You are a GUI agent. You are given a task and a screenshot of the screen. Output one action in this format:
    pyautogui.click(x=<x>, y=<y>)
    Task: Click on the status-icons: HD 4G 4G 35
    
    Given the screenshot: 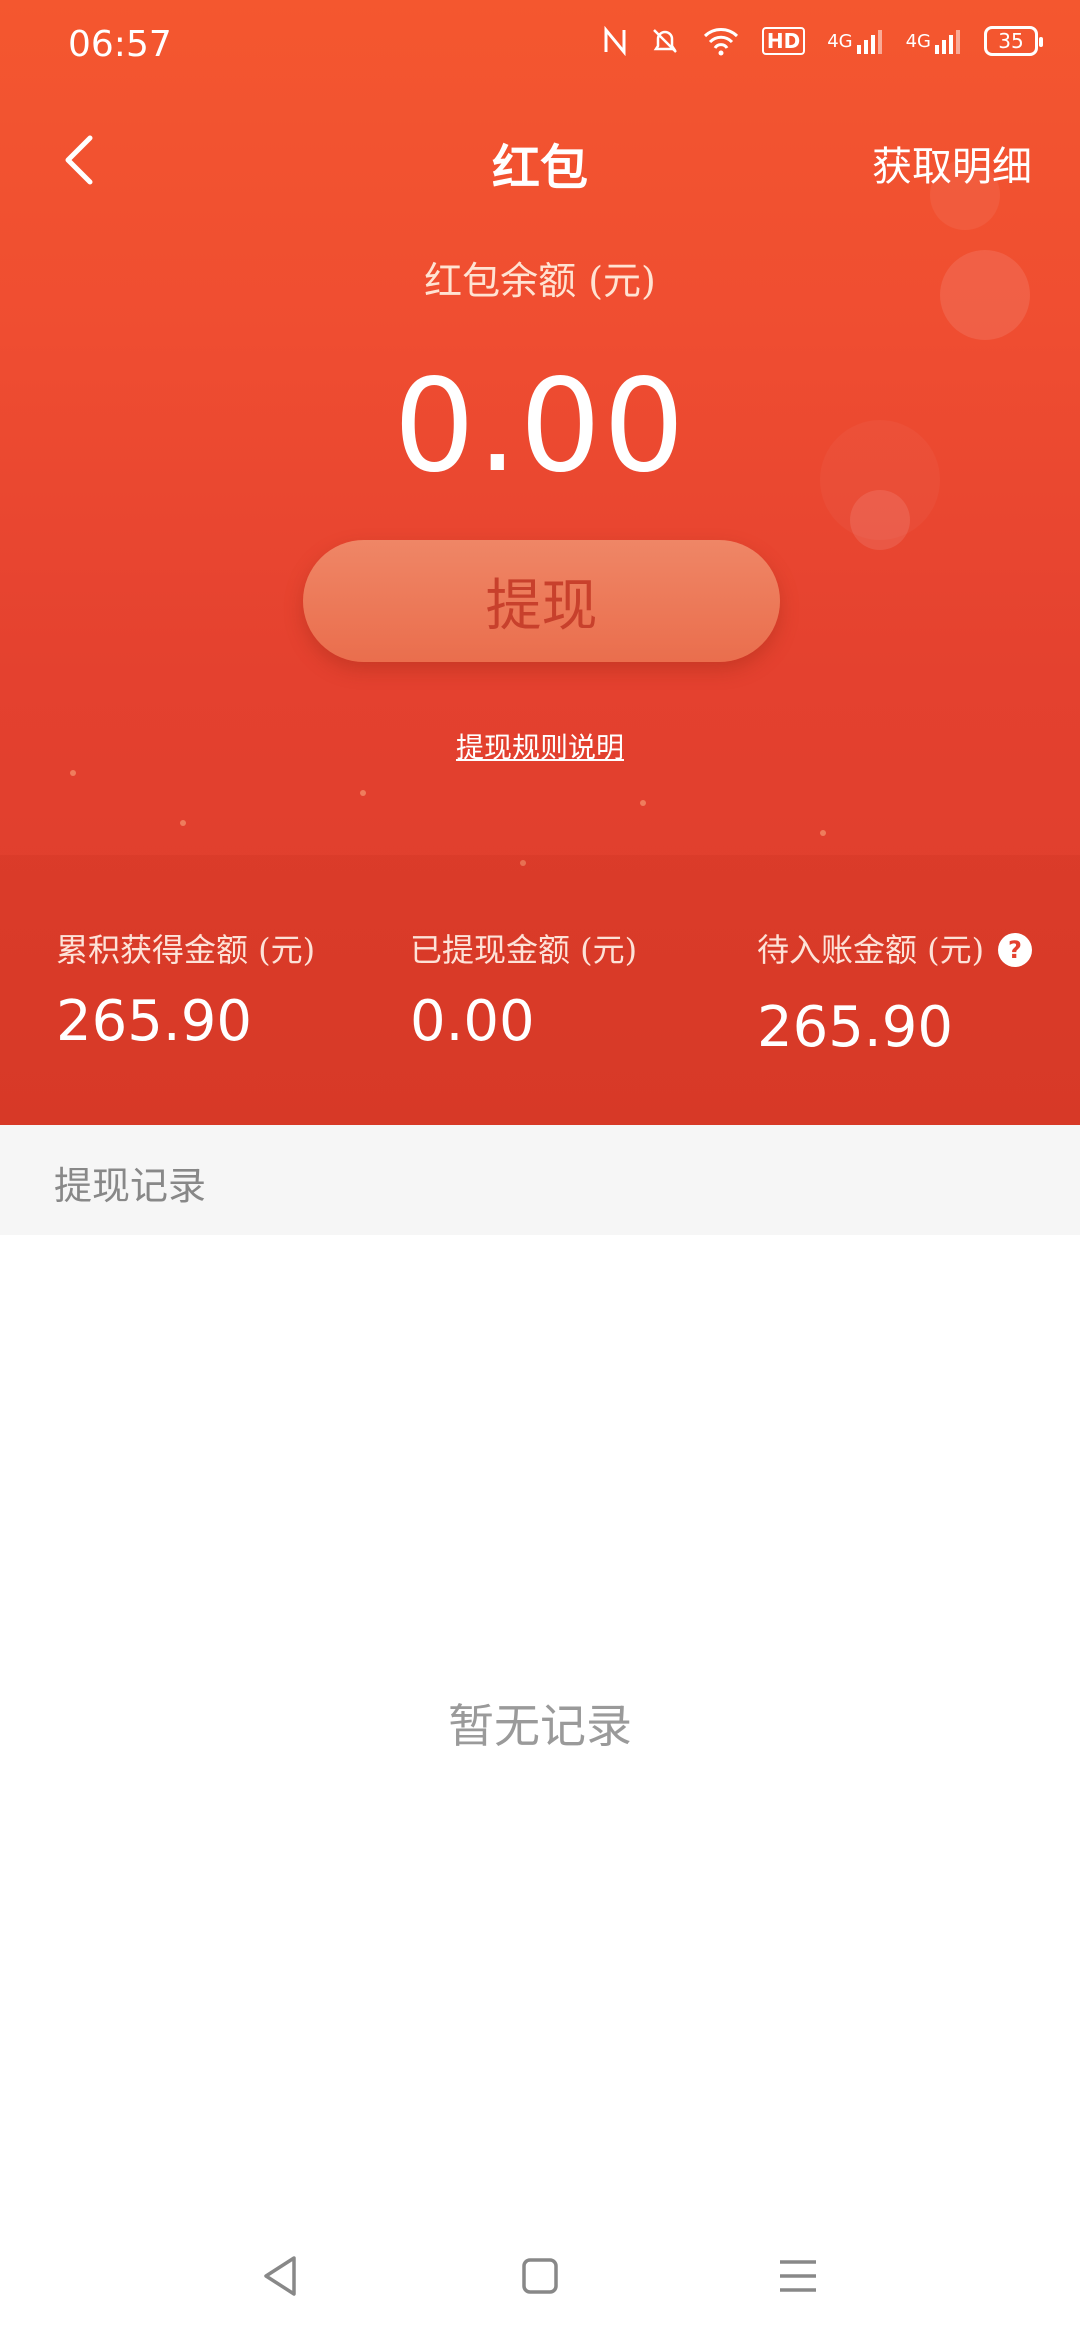 What is the action you would take?
    pyautogui.click(x=822, y=41)
    